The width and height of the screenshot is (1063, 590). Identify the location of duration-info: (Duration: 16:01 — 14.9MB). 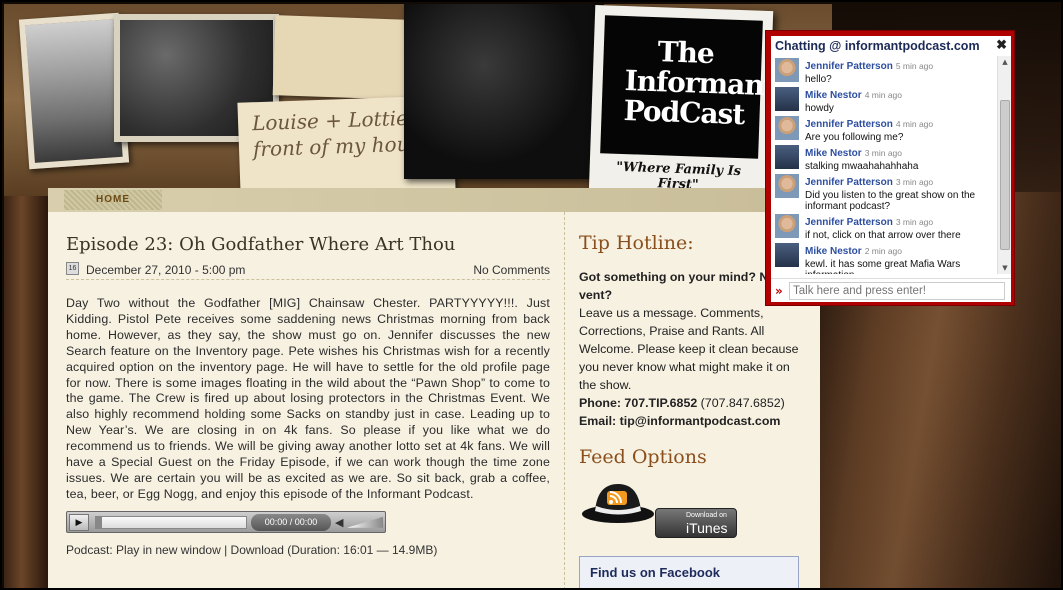
(360, 549).